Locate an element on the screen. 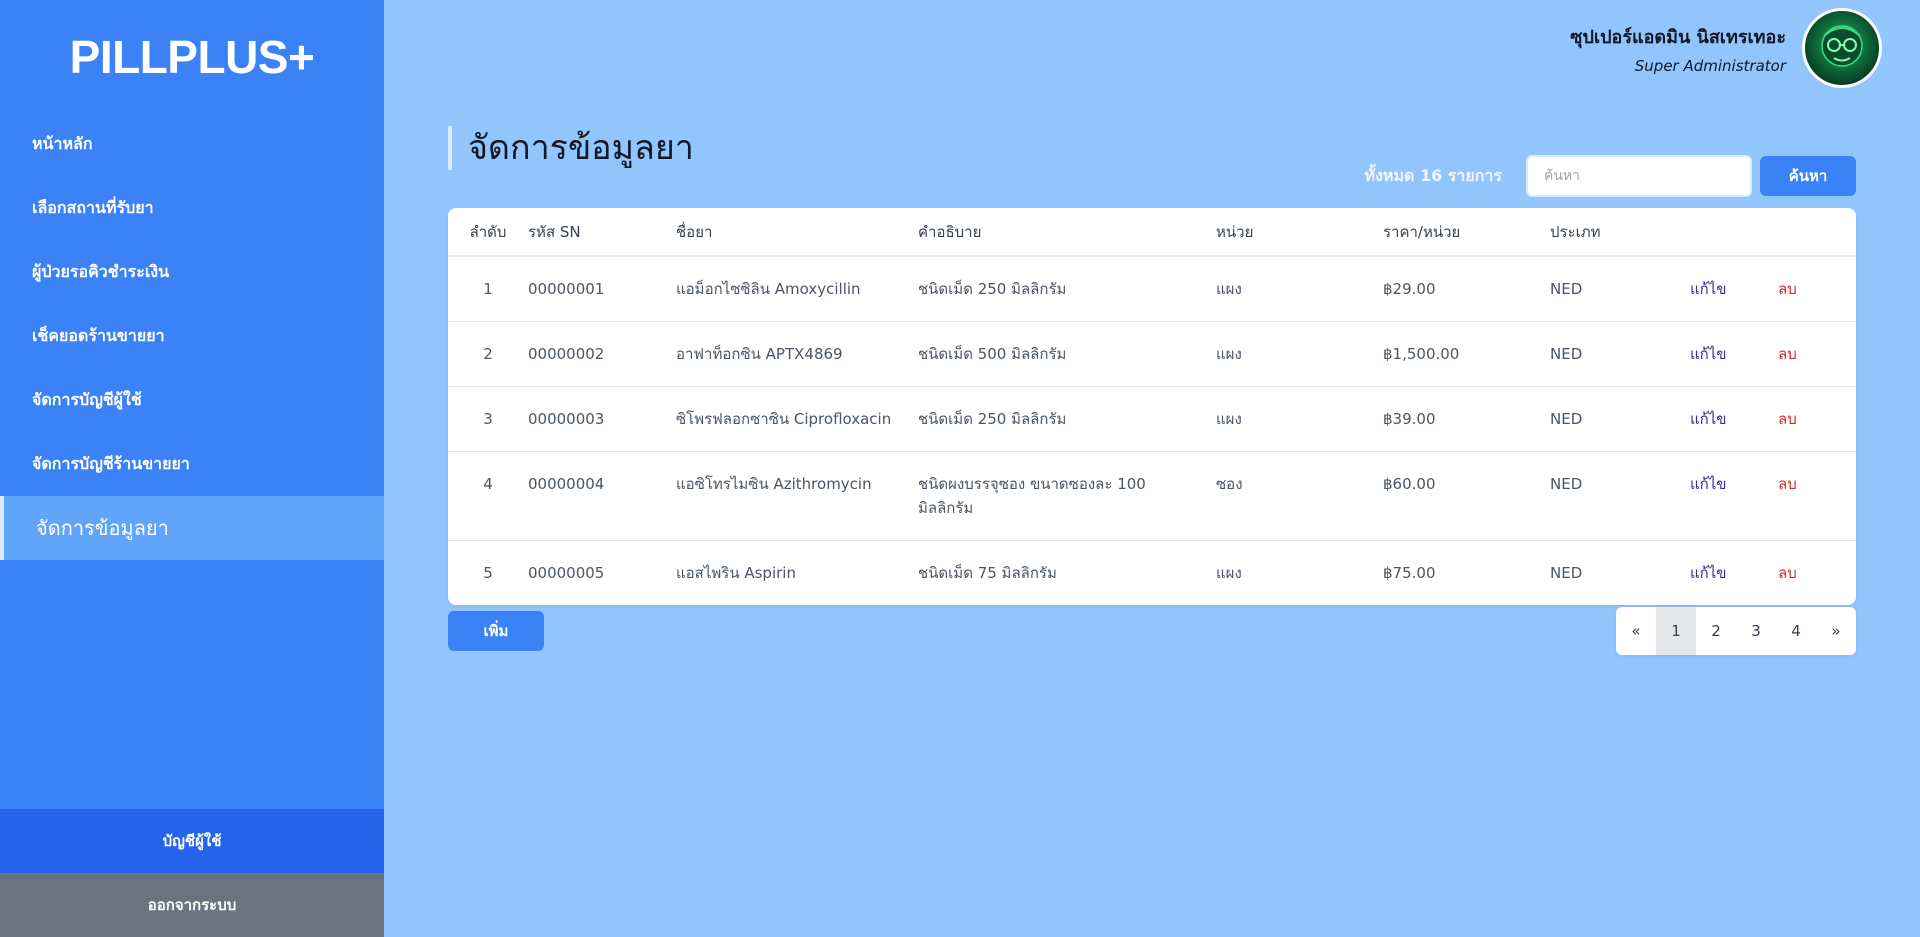 This screenshot has height=937, width=1920. cell-sn: 00000002 is located at coordinates (602, 354).